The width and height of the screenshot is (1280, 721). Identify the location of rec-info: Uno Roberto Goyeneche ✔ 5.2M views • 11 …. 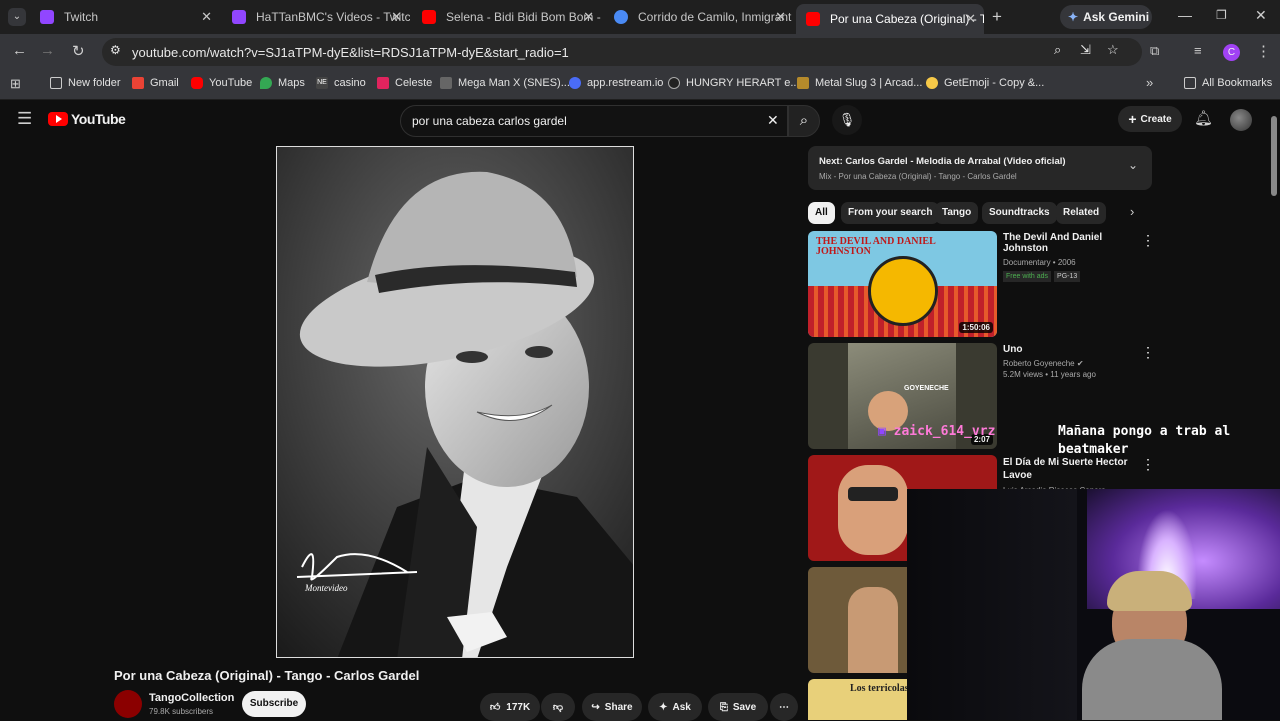
(1073, 361).